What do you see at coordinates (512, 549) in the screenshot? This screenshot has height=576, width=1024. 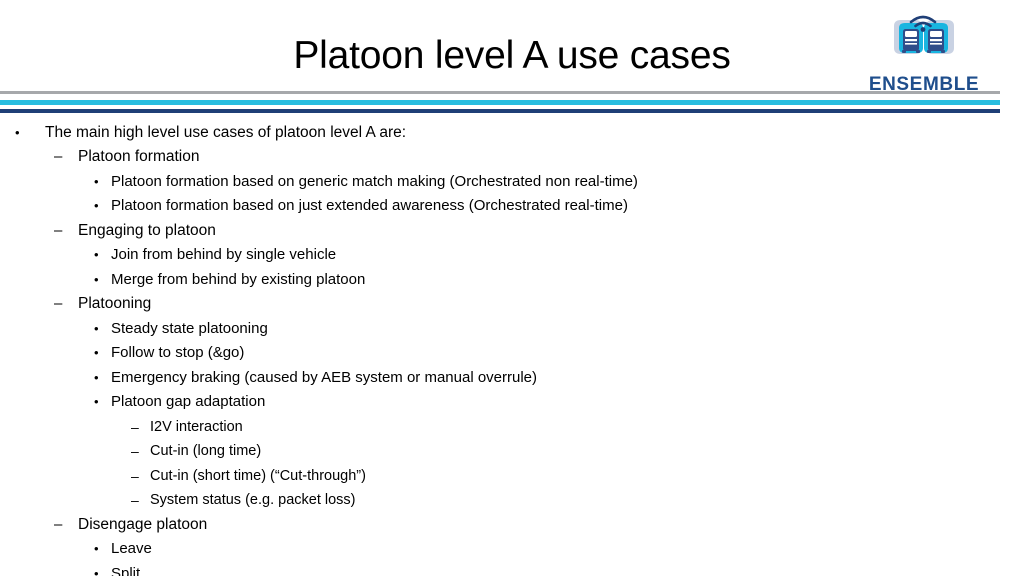 I see `list-item: • Leave` at bounding box center [512, 549].